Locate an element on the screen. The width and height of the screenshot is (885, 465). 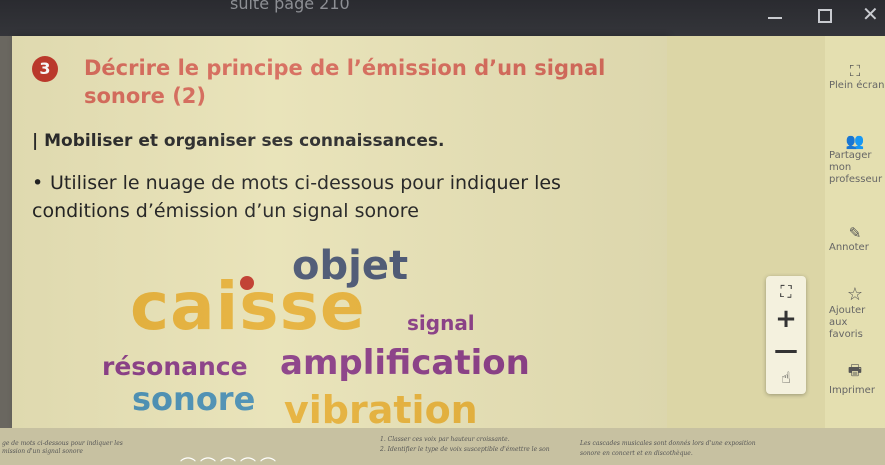
fullscreen-icon: ⛶ is located at coordinates (855, 71).